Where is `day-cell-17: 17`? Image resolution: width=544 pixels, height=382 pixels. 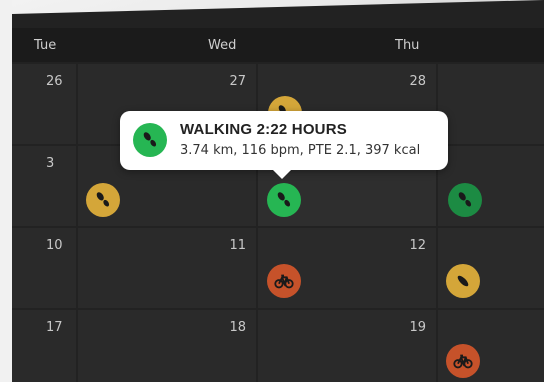 day-cell-17: 17 is located at coordinates (44, 346).